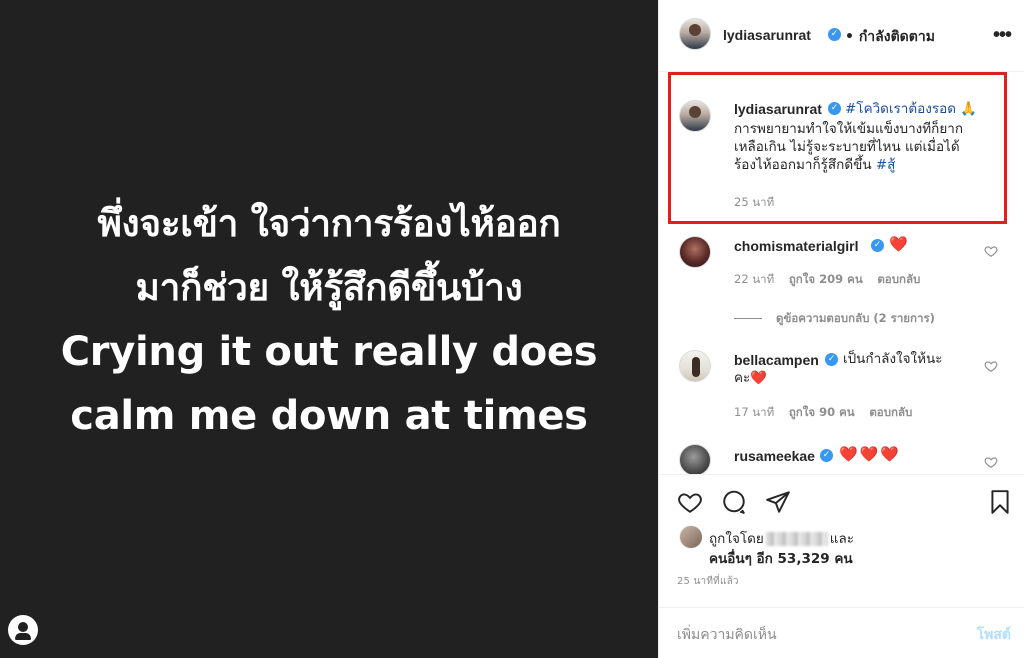 This screenshot has height=658, width=1024. I want to click on caption-hashtag-line: #โควิดเราต้องรอด 🙏, so click(911, 109).